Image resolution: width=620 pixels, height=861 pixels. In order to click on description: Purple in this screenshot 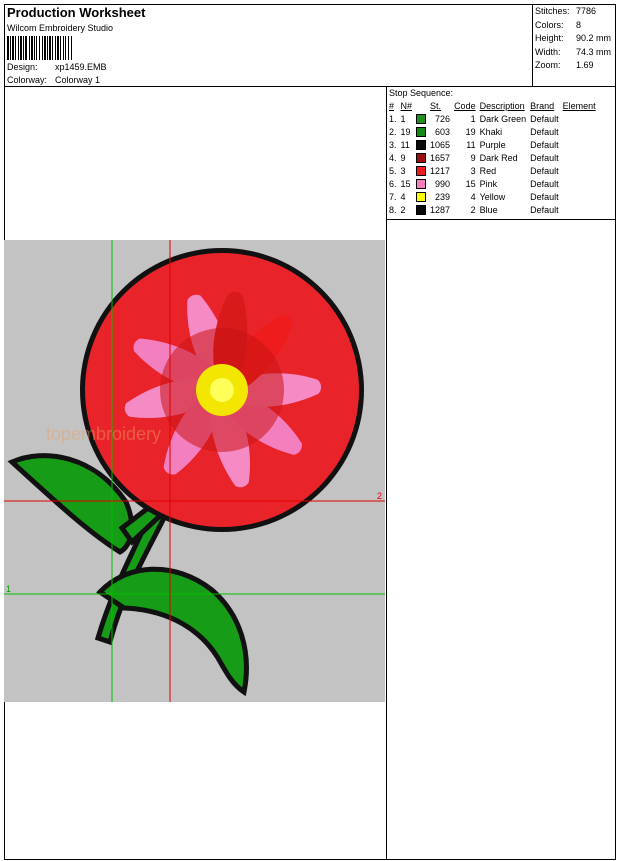, I will do `click(492, 144)`.